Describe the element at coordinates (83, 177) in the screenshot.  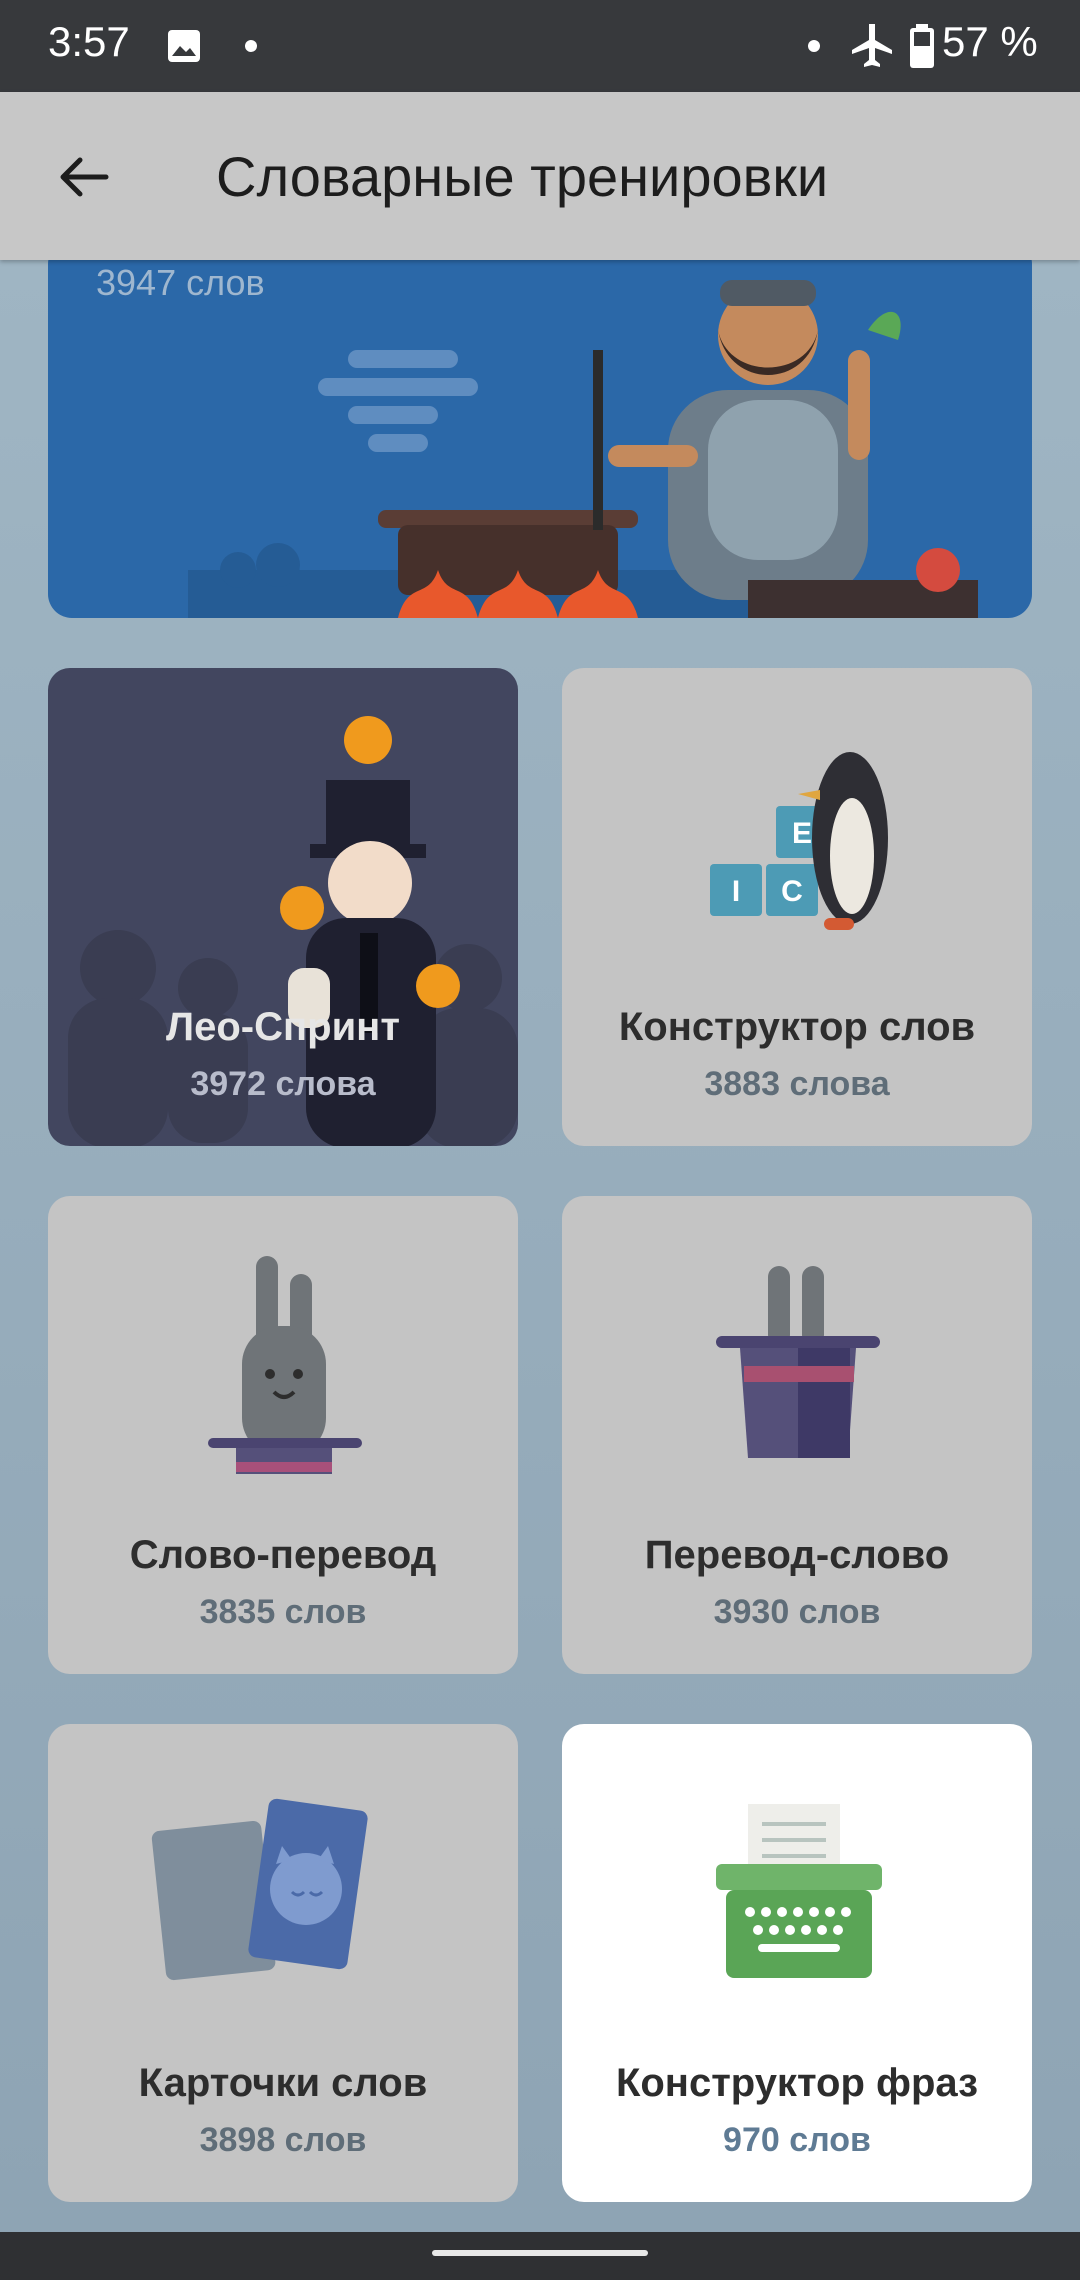
I see `back-arrow-icon` at that location.